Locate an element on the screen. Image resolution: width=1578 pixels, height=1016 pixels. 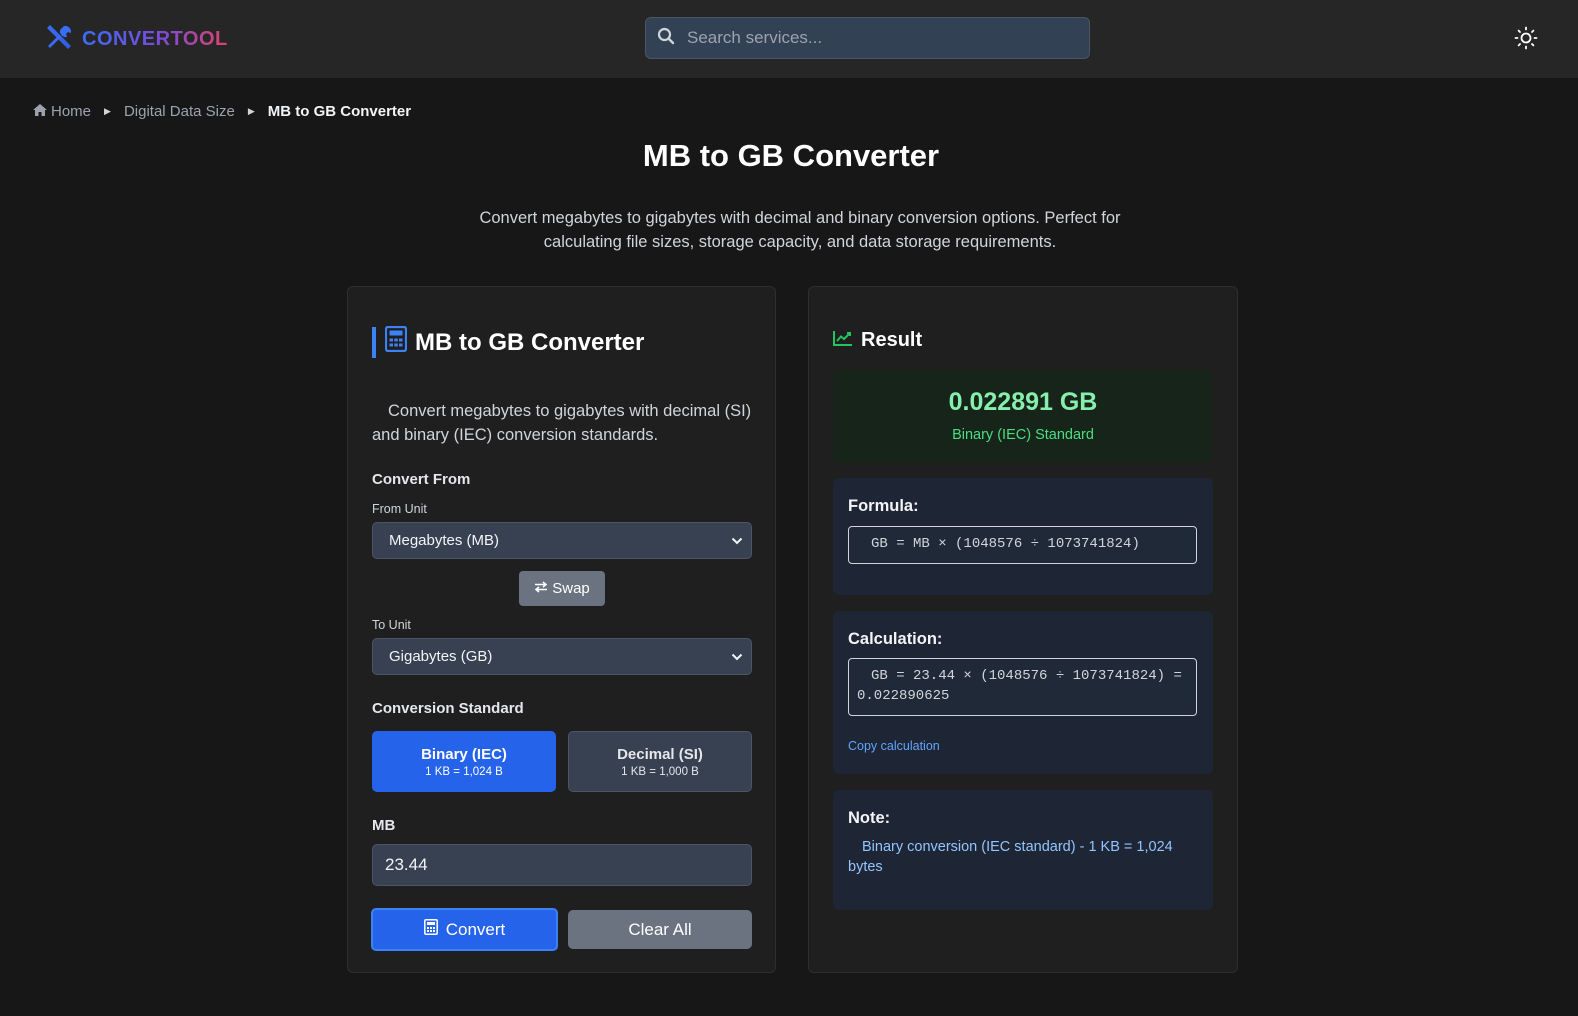
home-icon is located at coordinates (40, 111).